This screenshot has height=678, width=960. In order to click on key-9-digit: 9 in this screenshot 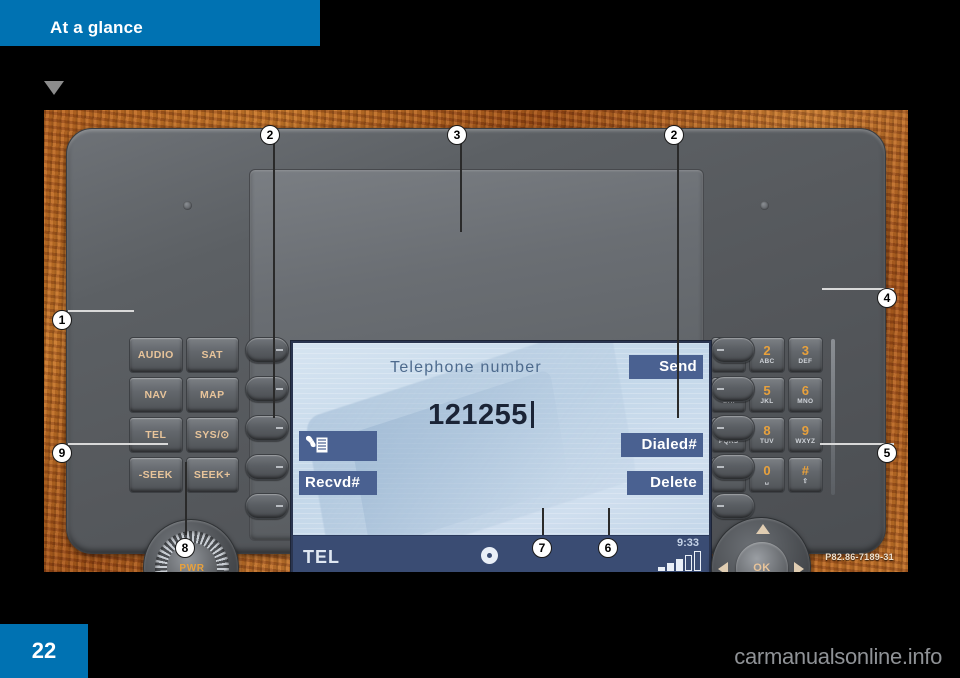, I will do `click(805, 431)`.